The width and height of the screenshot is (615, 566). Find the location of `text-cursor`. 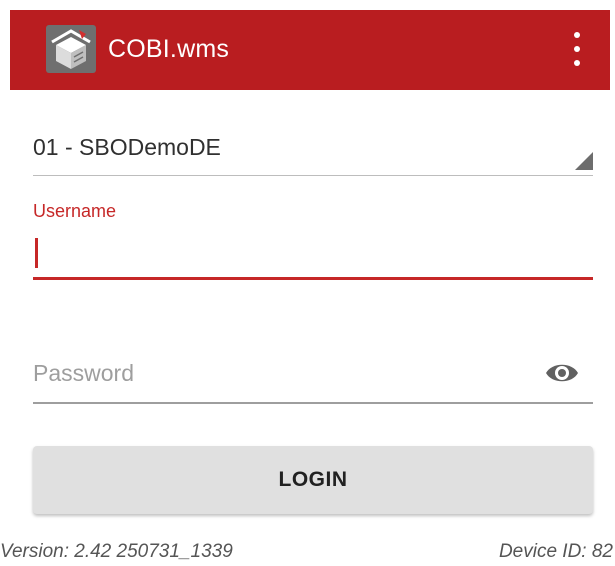

text-cursor is located at coordinates (36, 253).